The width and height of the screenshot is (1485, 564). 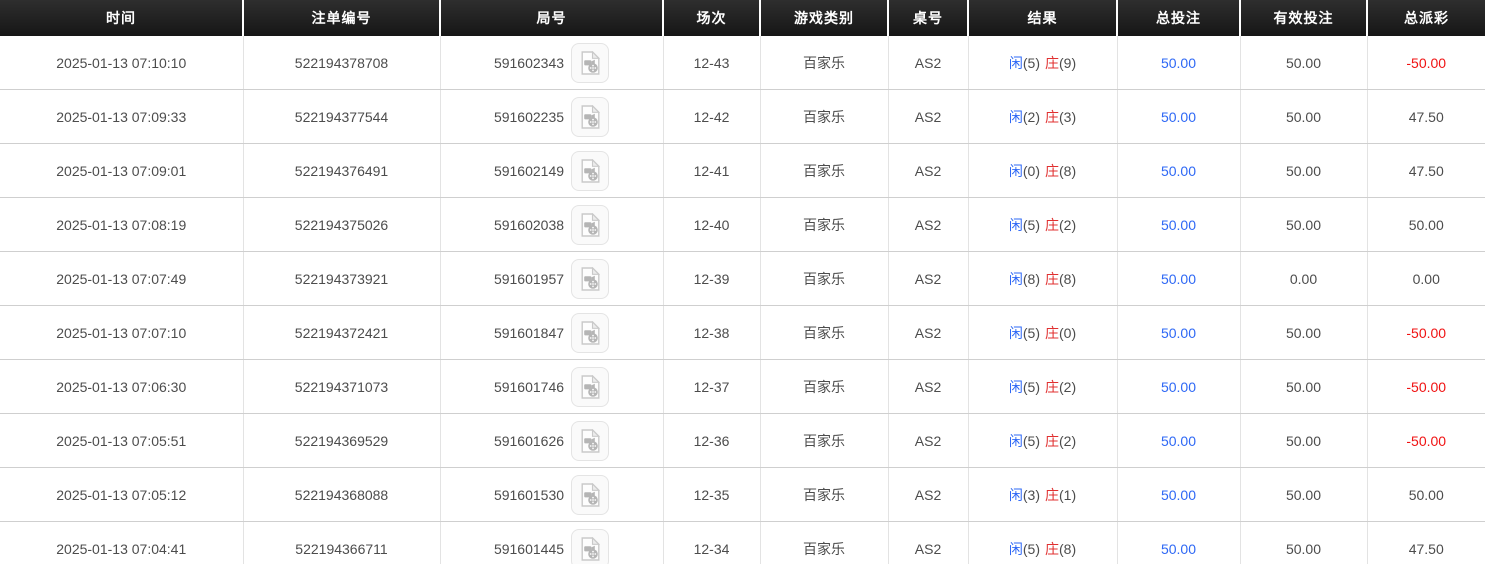 What do you see at coordinates (712, 170) in the screenshot?
I see `cell-session: 12-41` at bounding box center [712, 170].